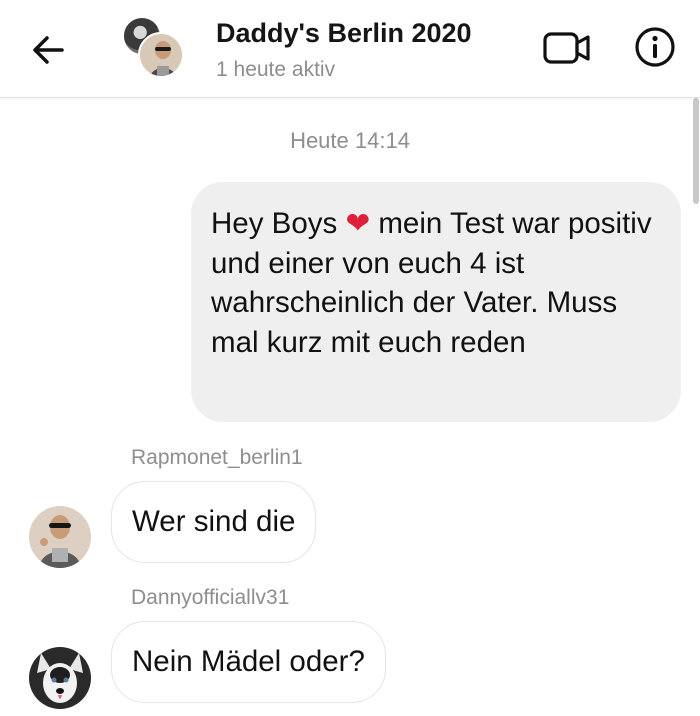  I want to click on chat-status: 1 heute aktiv, so click(276, 69).